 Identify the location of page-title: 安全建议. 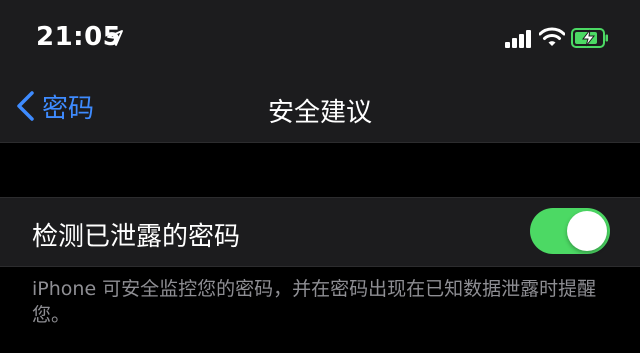
(319, 113).